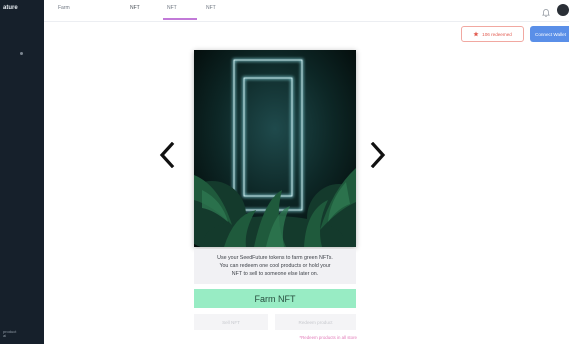  What do you see at coordinates (315, 322) in the screenshot?
I see `redeem-product-button: Redeem product` at bounding box center [315, 322].